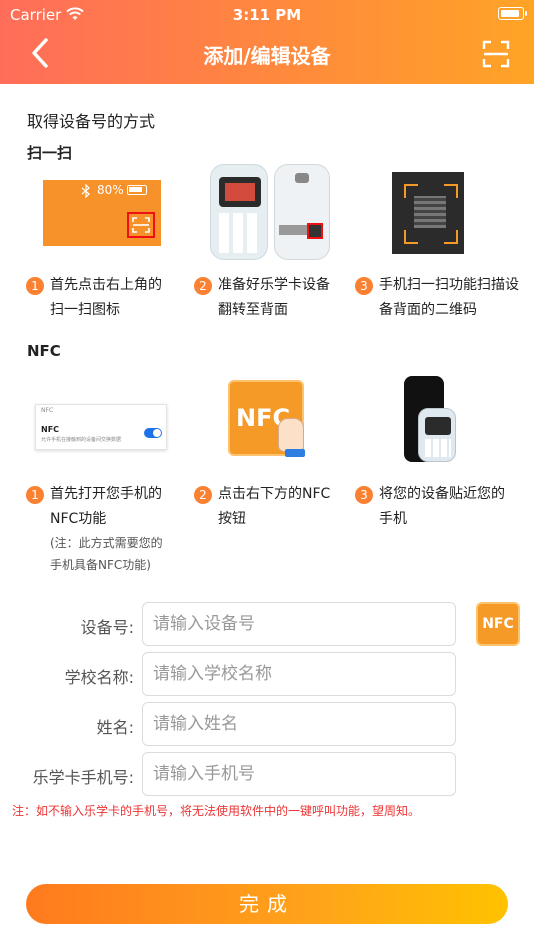  I want to click on nfc-step-2: 2 点击右下方的NFC按钮, so click(272, 507).